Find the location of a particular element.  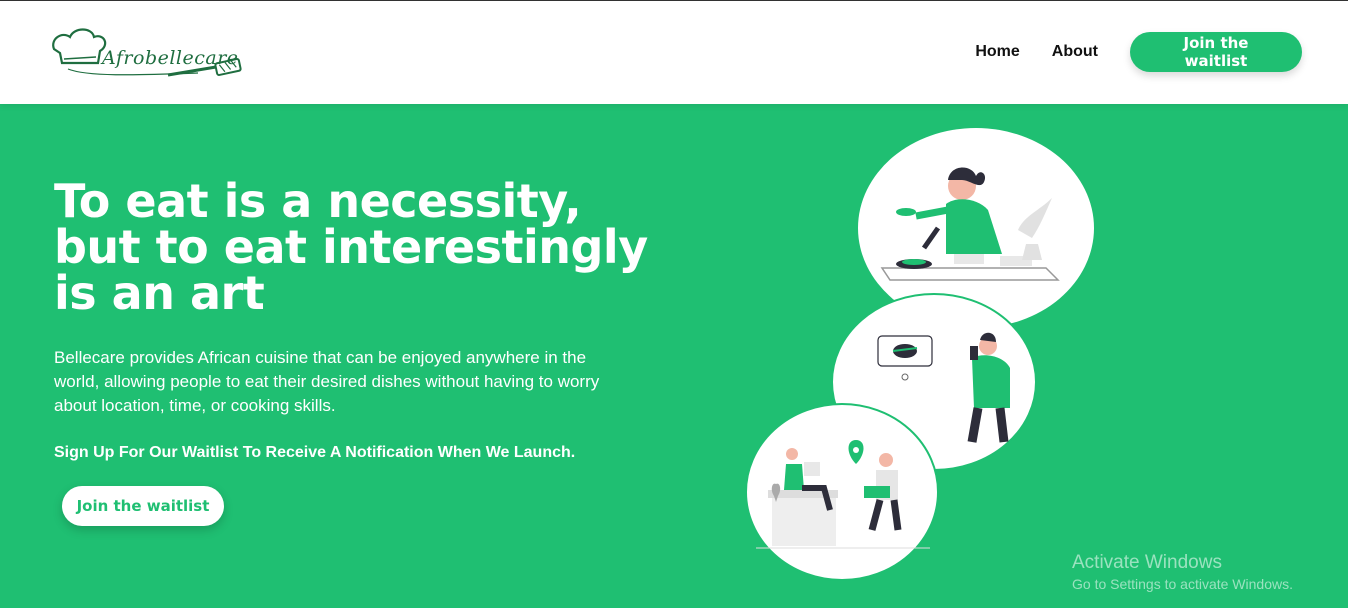

watermark-subtitle: Go to Settings to activate Windows. is located at coordinates (1182, 584).